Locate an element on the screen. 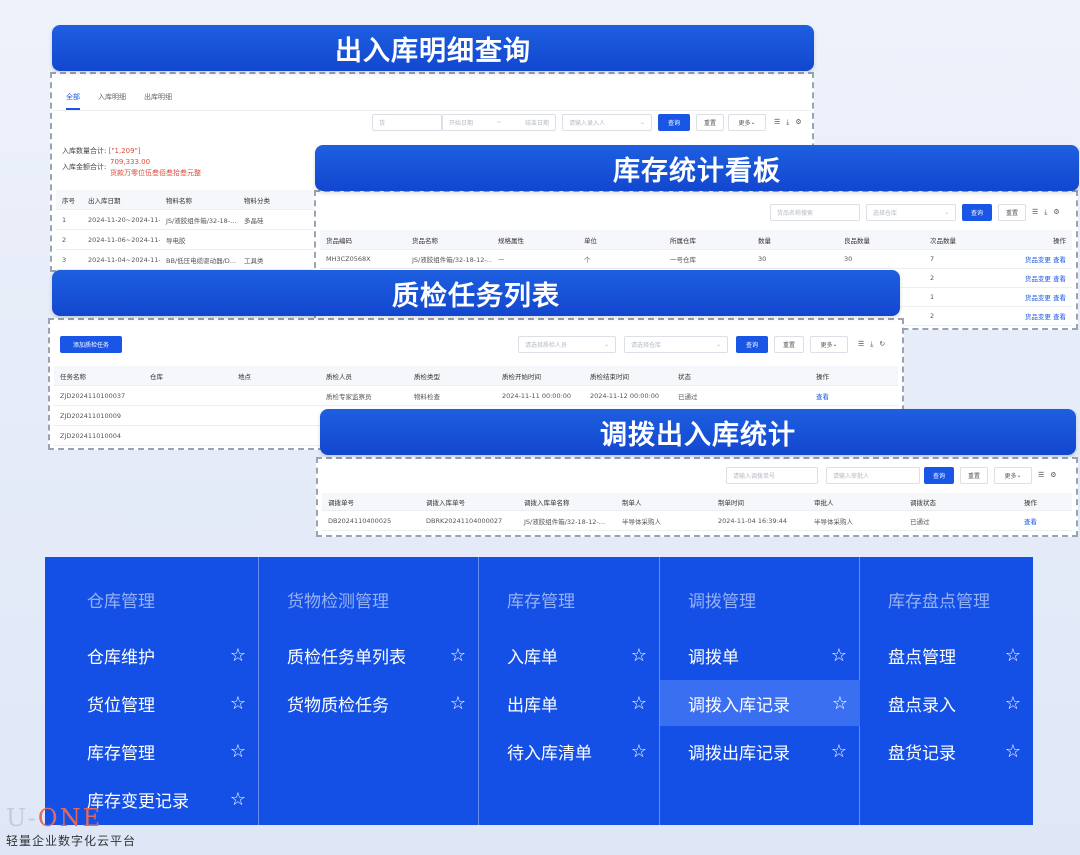  menu-item: 盘点管理 ☆ is located at coordinates (946, 655).